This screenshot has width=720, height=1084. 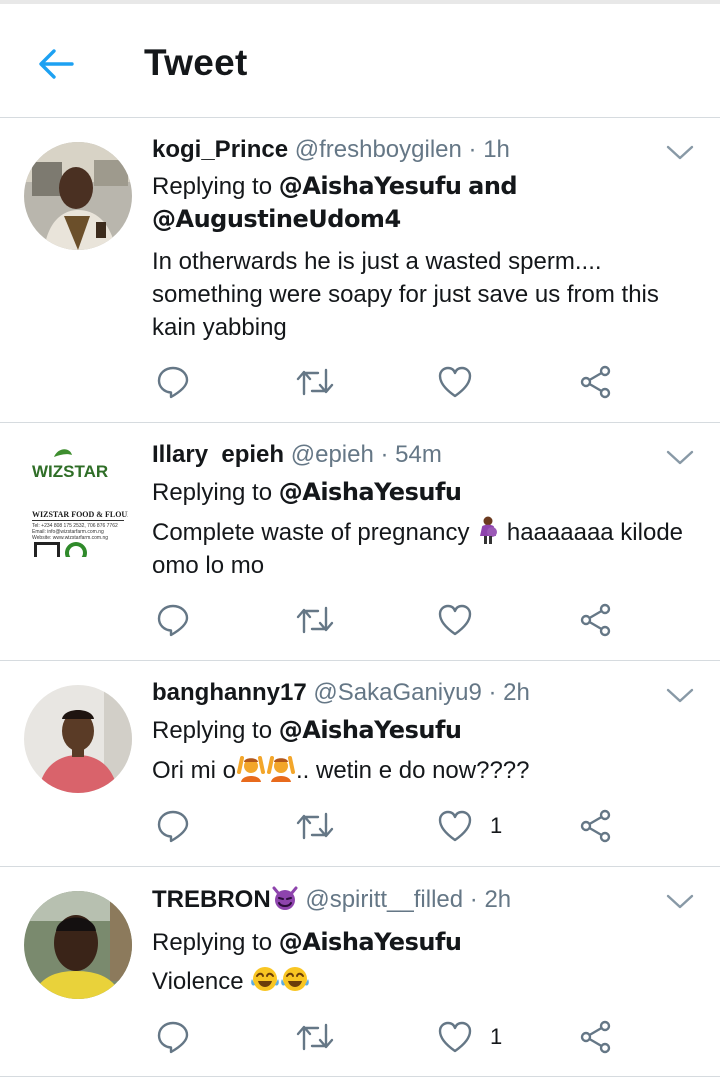 What do you see at coordinates (378, 149) in the screenshot?
I see `username: @freshboygilen` at bounding box center [378, 149].